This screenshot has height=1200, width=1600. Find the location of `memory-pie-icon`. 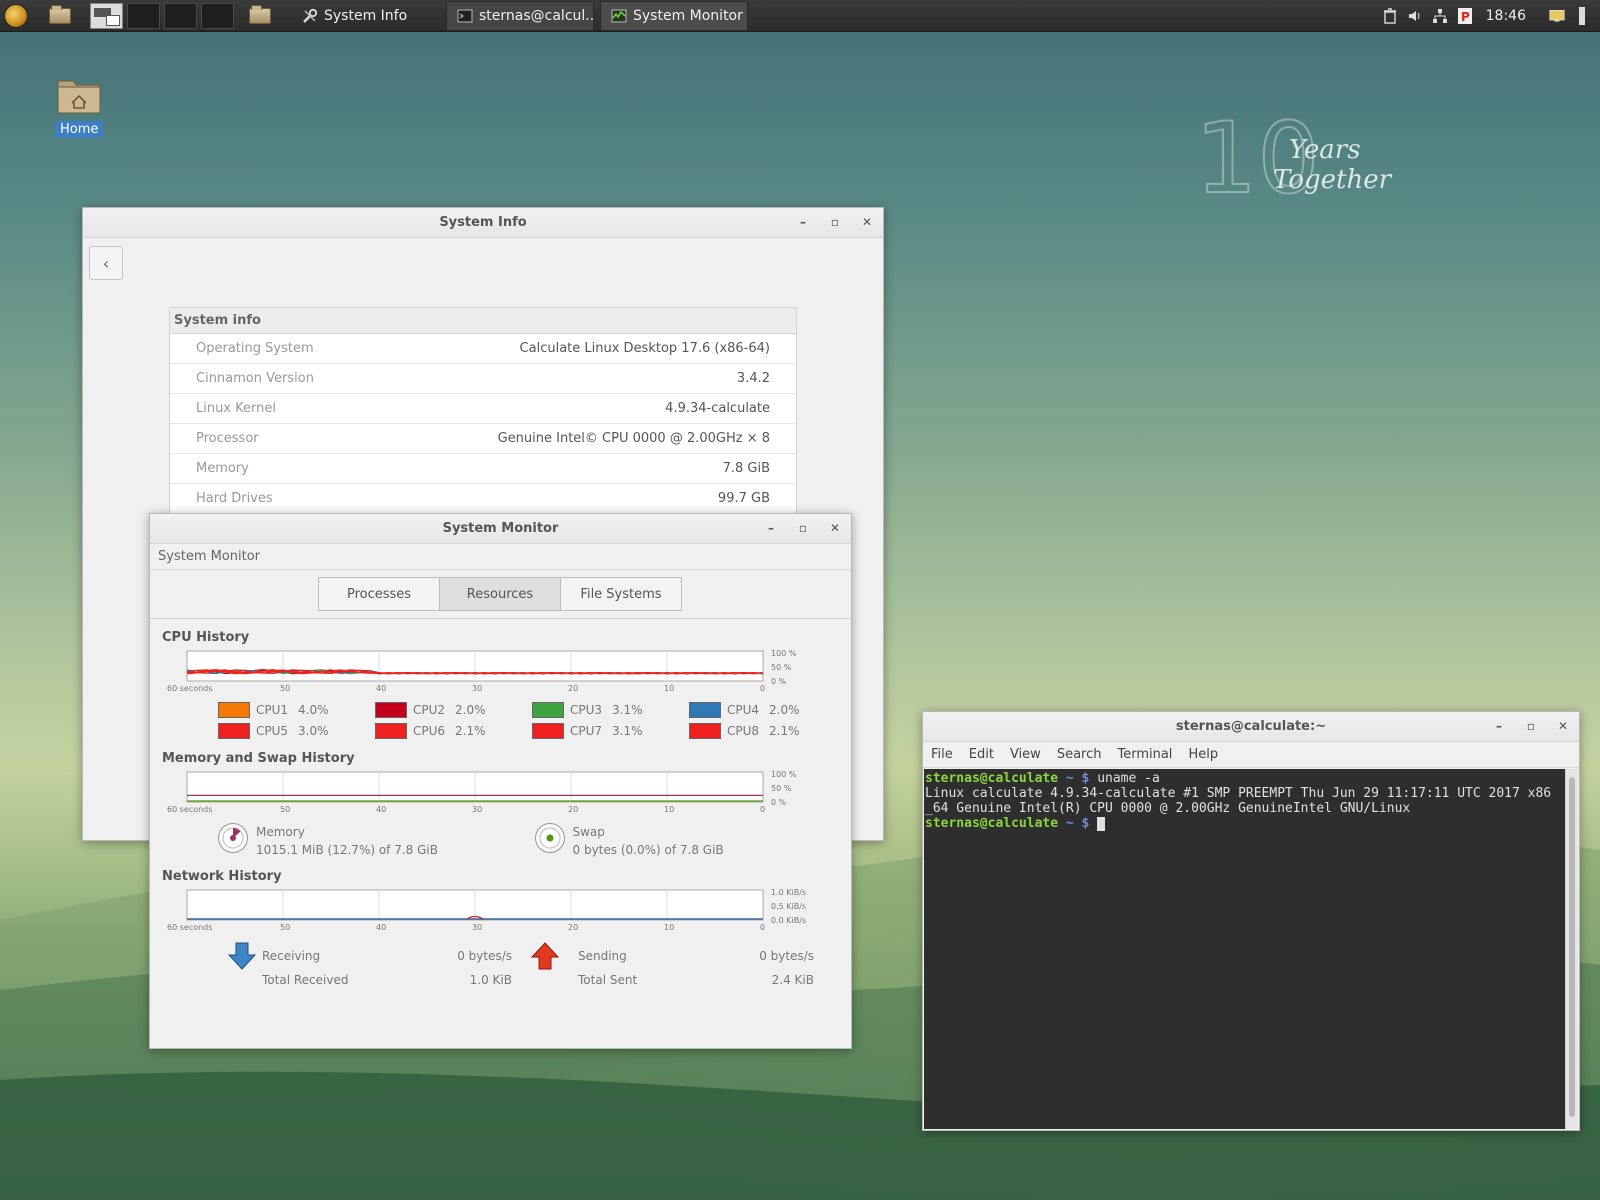

memory-pie-icon is located at coordinates (233, 838).